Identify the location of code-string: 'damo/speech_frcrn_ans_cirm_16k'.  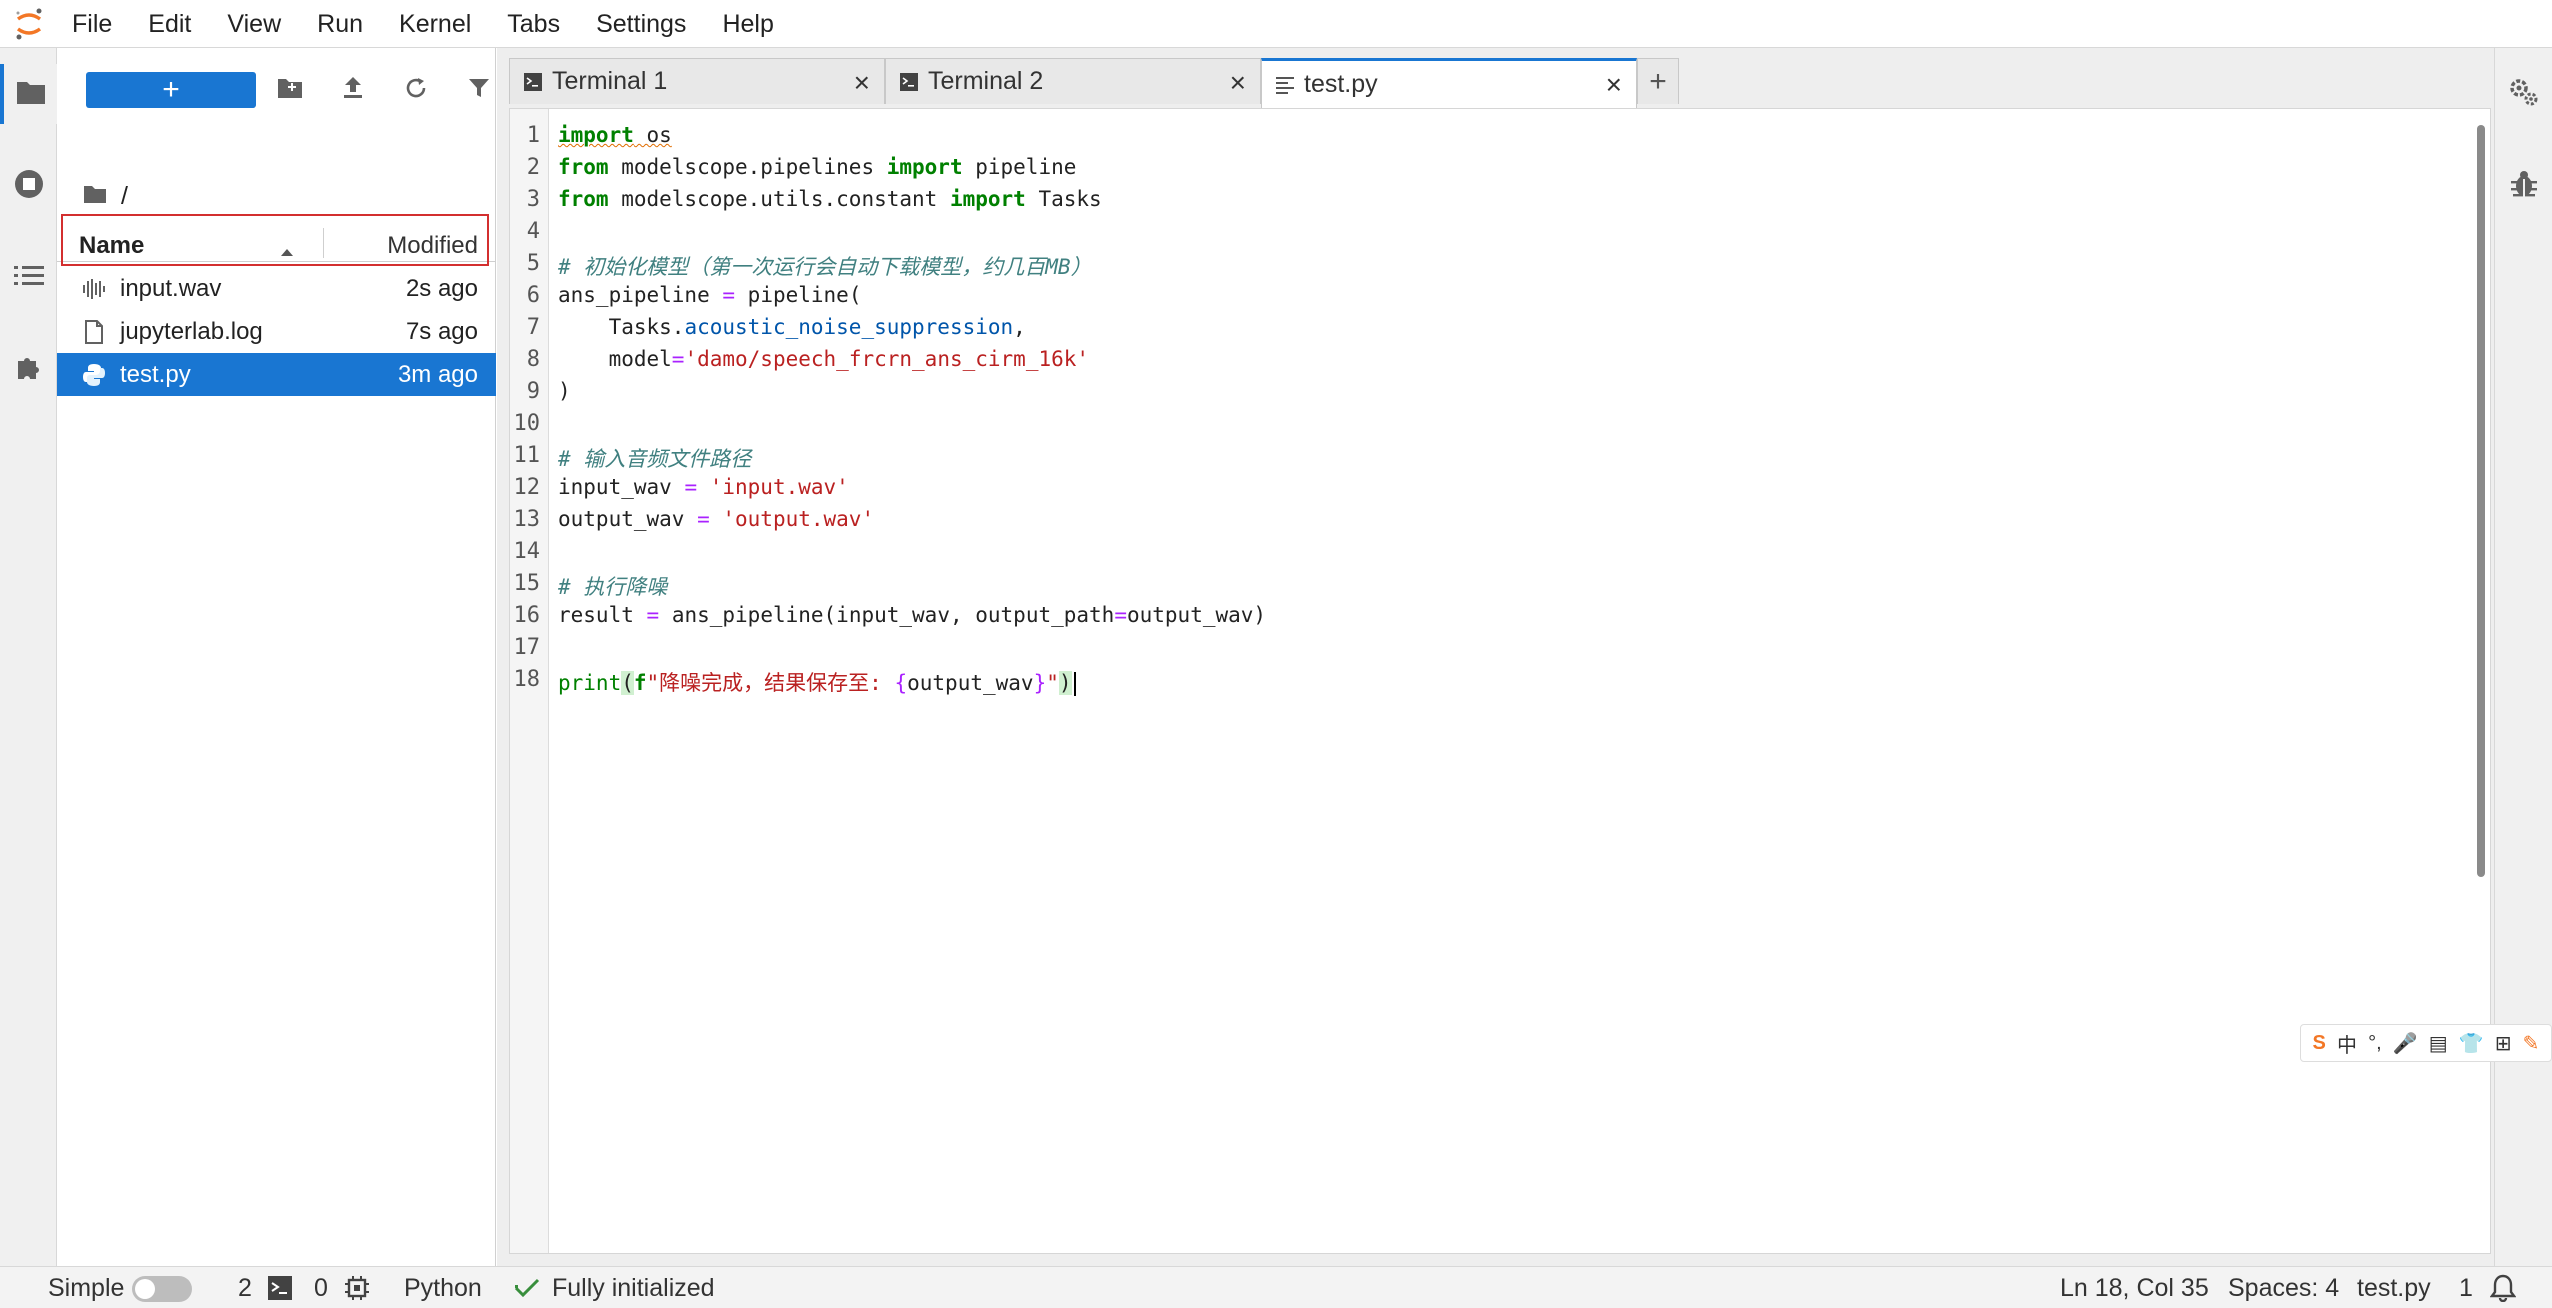
(887, 359).